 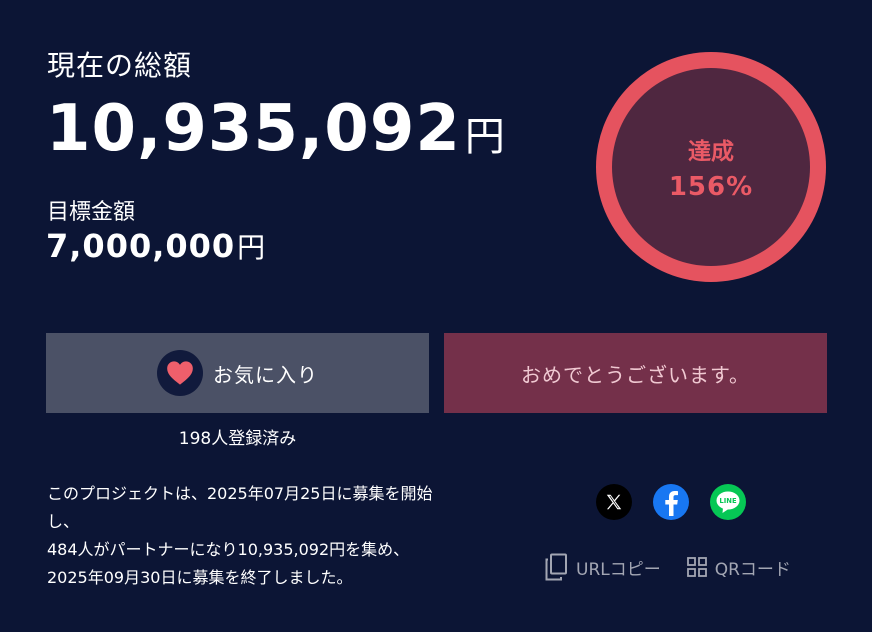 I want to click on facebook-icon, so click(x=671, y=502).